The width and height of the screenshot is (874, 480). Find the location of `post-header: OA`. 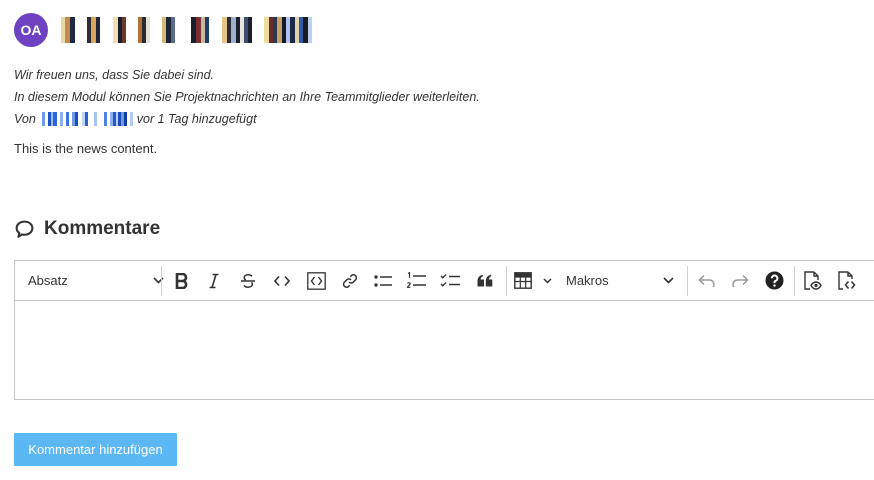

post-header: OA is located at coordinates (163, 30).